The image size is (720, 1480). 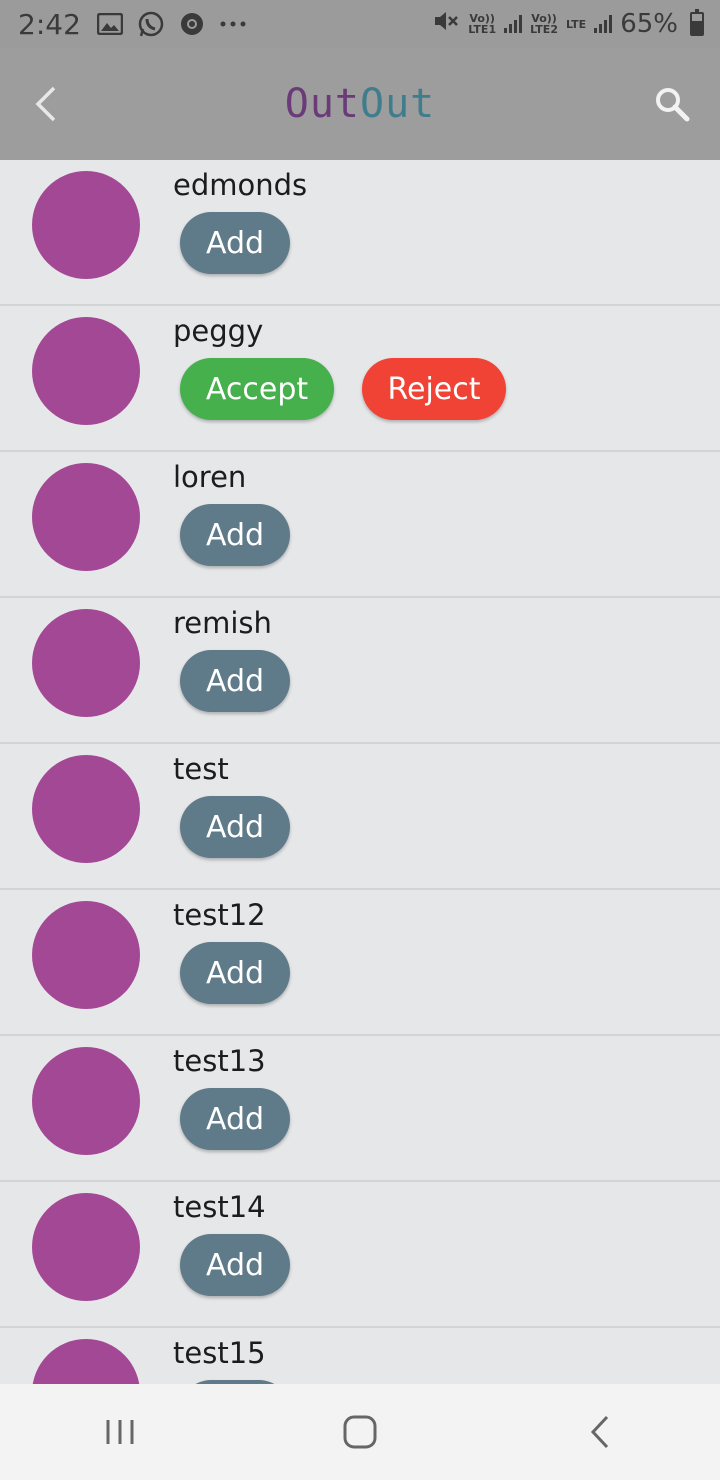 What do you see at coordinates (109, 24) in the screenshot?
I see `gallery-icon` at bounding box center [109, 24].